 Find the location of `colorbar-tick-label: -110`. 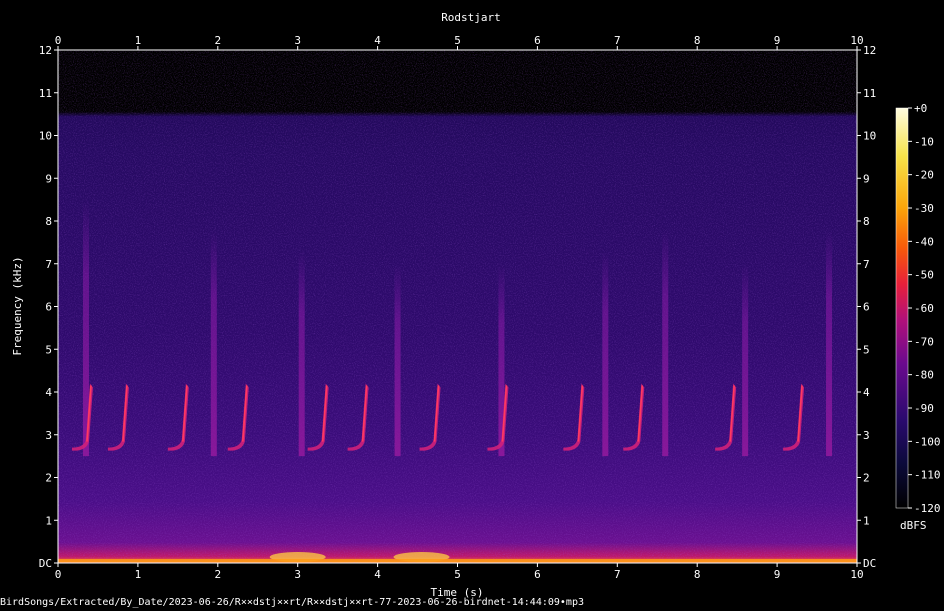

colorbar-tick-label: -110 is located at coordinates (927, 475).